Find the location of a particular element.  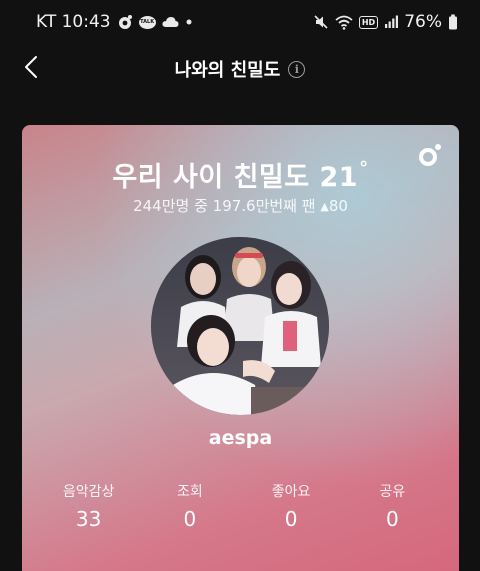

hd-voice-icon: HD is located at coordinates (368, 22).